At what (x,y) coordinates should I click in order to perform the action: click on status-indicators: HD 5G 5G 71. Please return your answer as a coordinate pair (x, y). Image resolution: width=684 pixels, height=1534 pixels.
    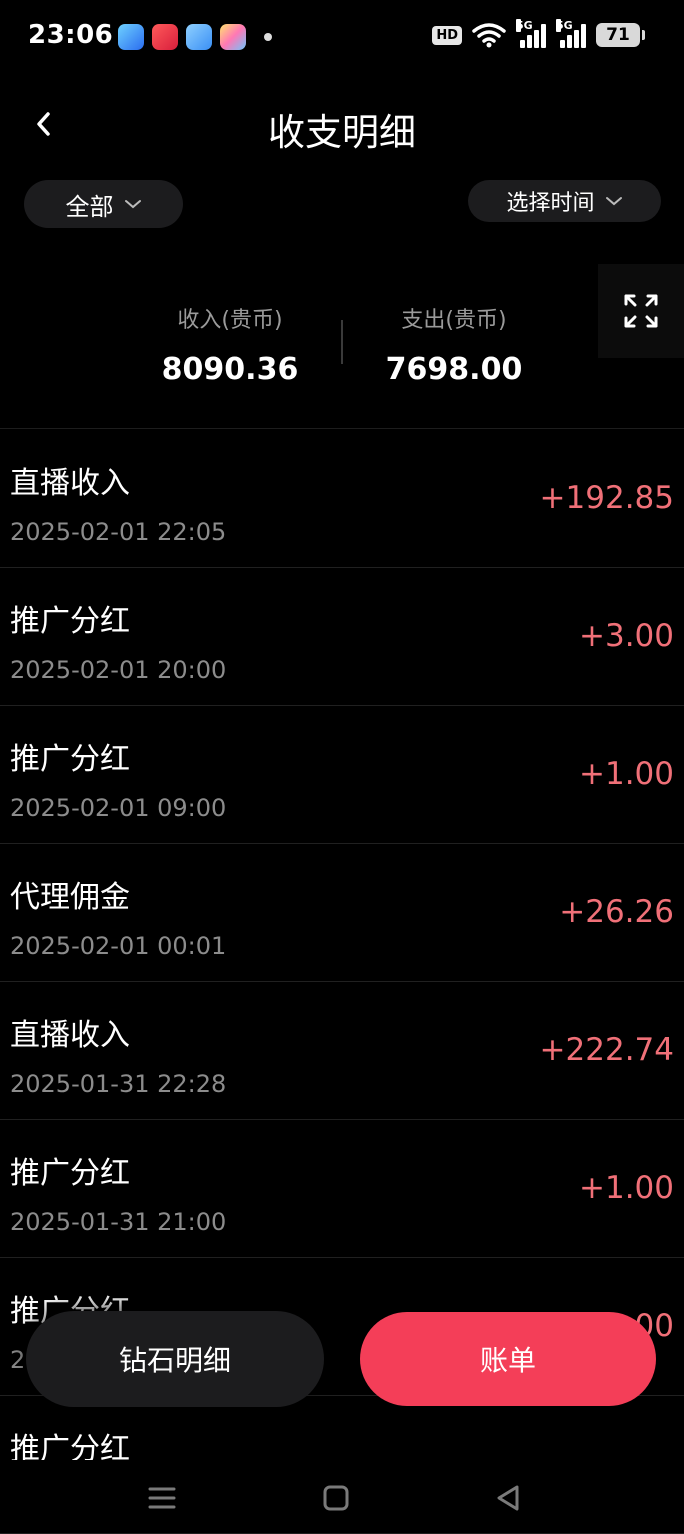
    Looking at the image, I should click on (538, 33).